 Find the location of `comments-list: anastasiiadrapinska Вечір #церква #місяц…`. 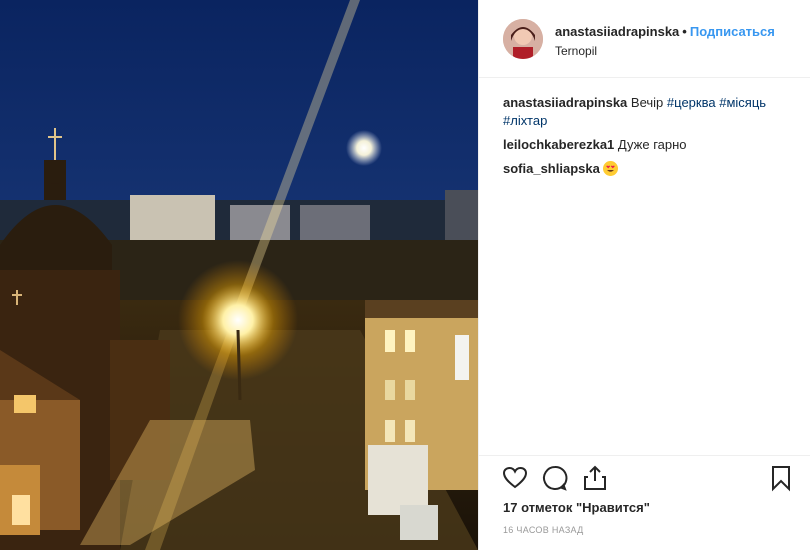

comments-list: anastasiiadrapinska Вечір #церква #місяц… is located at coordinates (648, 139).